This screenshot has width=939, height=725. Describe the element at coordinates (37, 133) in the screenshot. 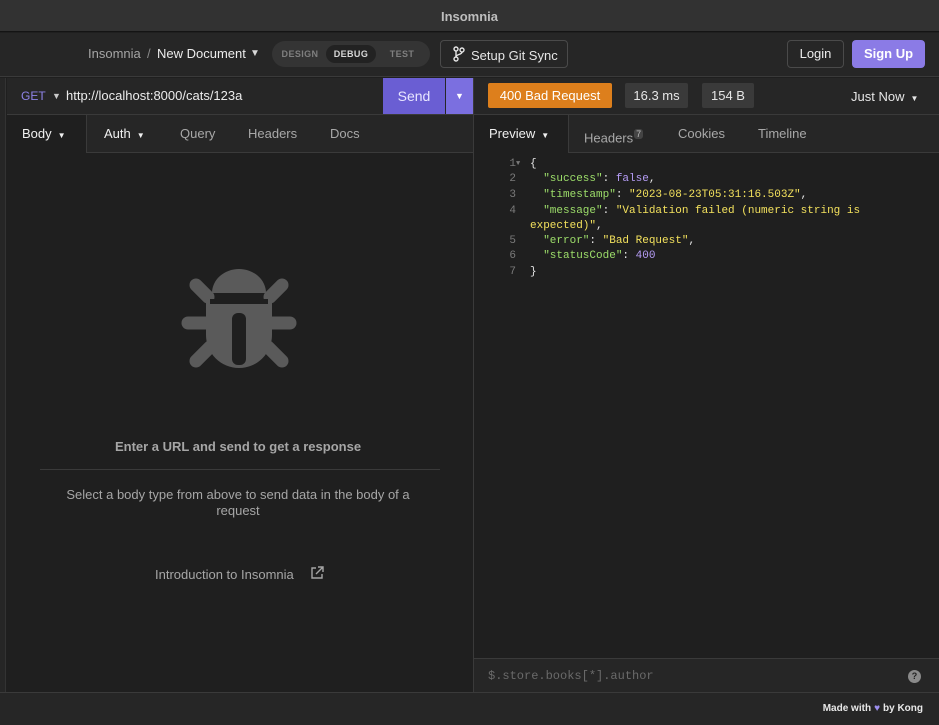

I see `tab-body-label: Body` at that location.